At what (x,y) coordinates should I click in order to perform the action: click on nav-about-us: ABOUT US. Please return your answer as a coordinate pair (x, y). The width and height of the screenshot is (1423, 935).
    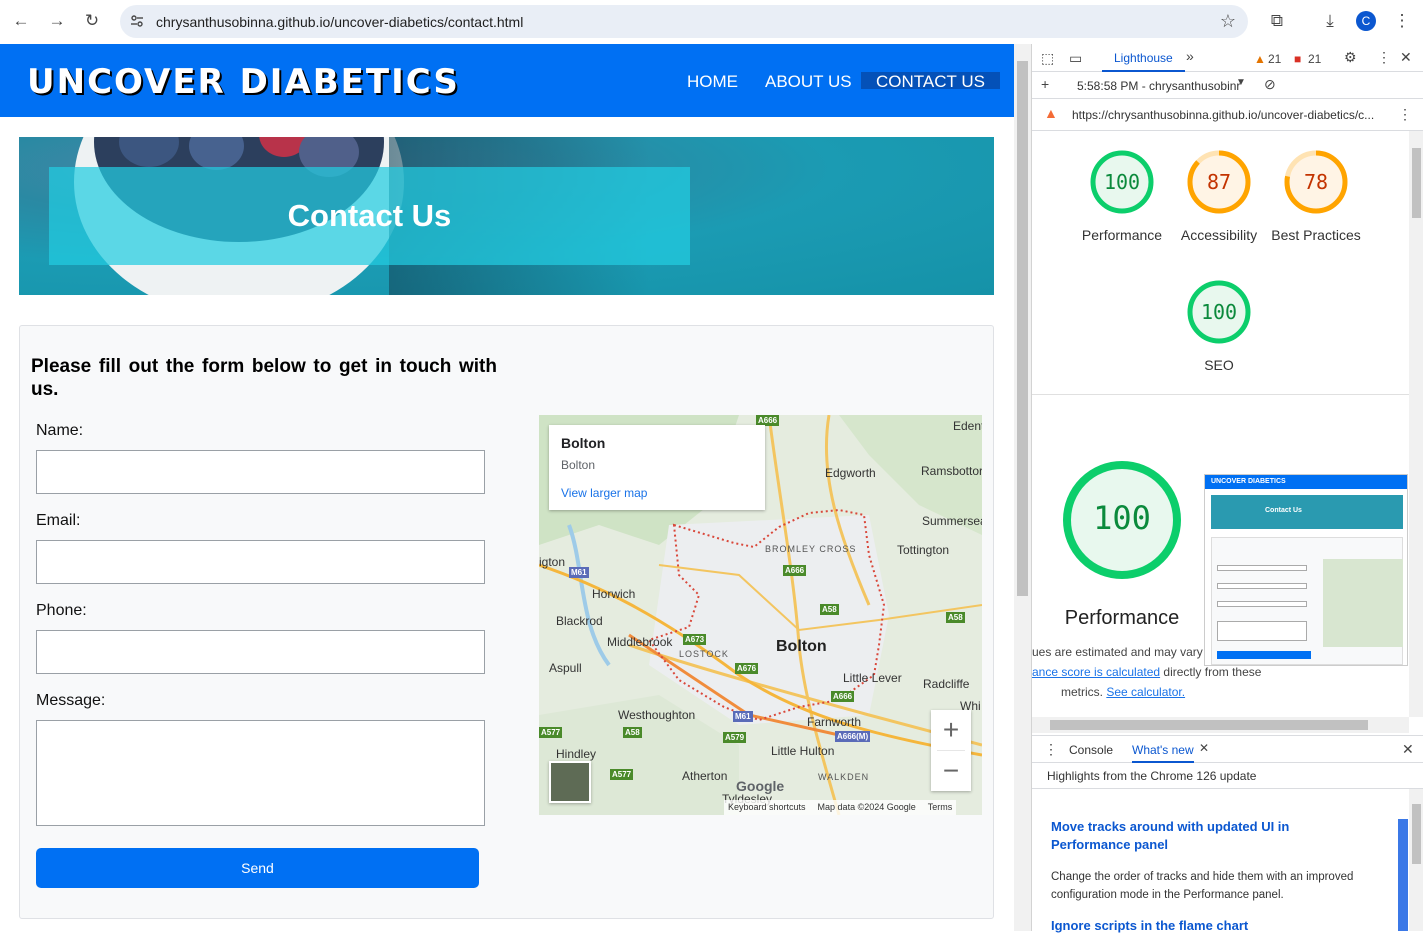
    Looking at the image, I should click on (808, 81).